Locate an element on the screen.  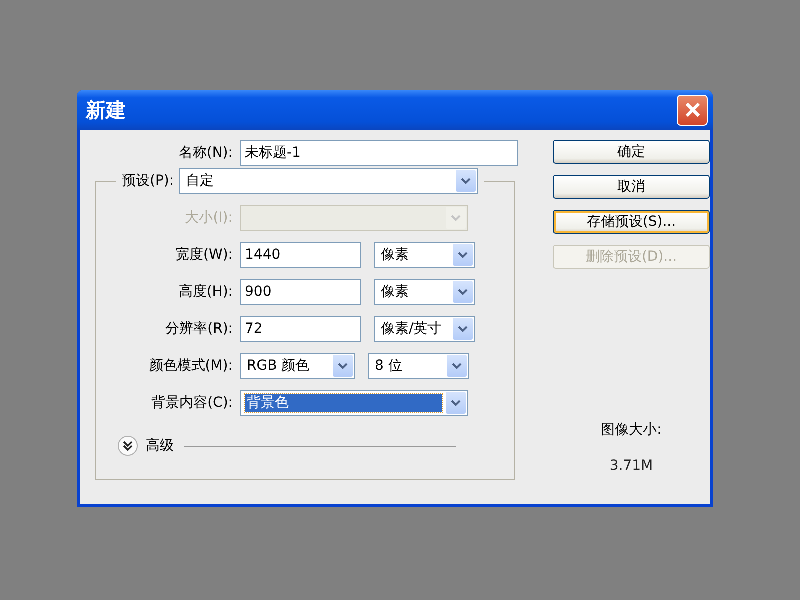
field-label: 分辨率(R): is located at coordinates (198, 329).